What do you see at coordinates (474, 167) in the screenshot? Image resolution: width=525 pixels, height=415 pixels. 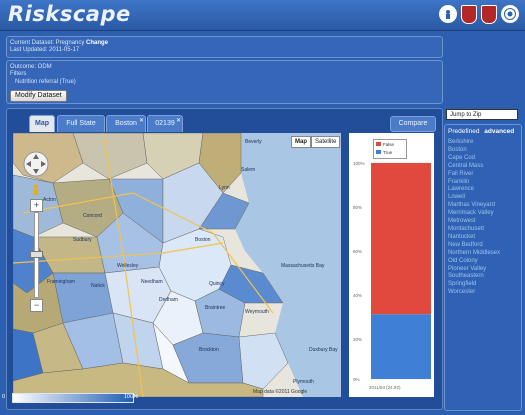 I see `region-item: Central Mass` at bounding box center [474, 167].